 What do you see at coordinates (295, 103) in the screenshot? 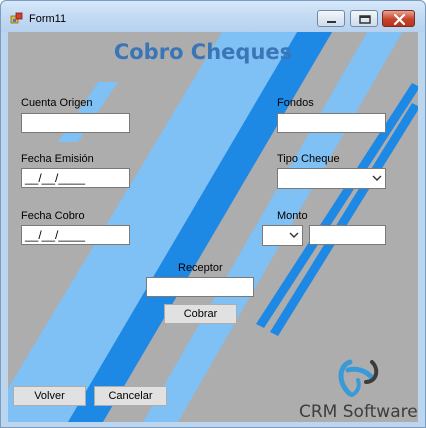
I see `fondos-label: Fondos` at bounding box center [295, 103].